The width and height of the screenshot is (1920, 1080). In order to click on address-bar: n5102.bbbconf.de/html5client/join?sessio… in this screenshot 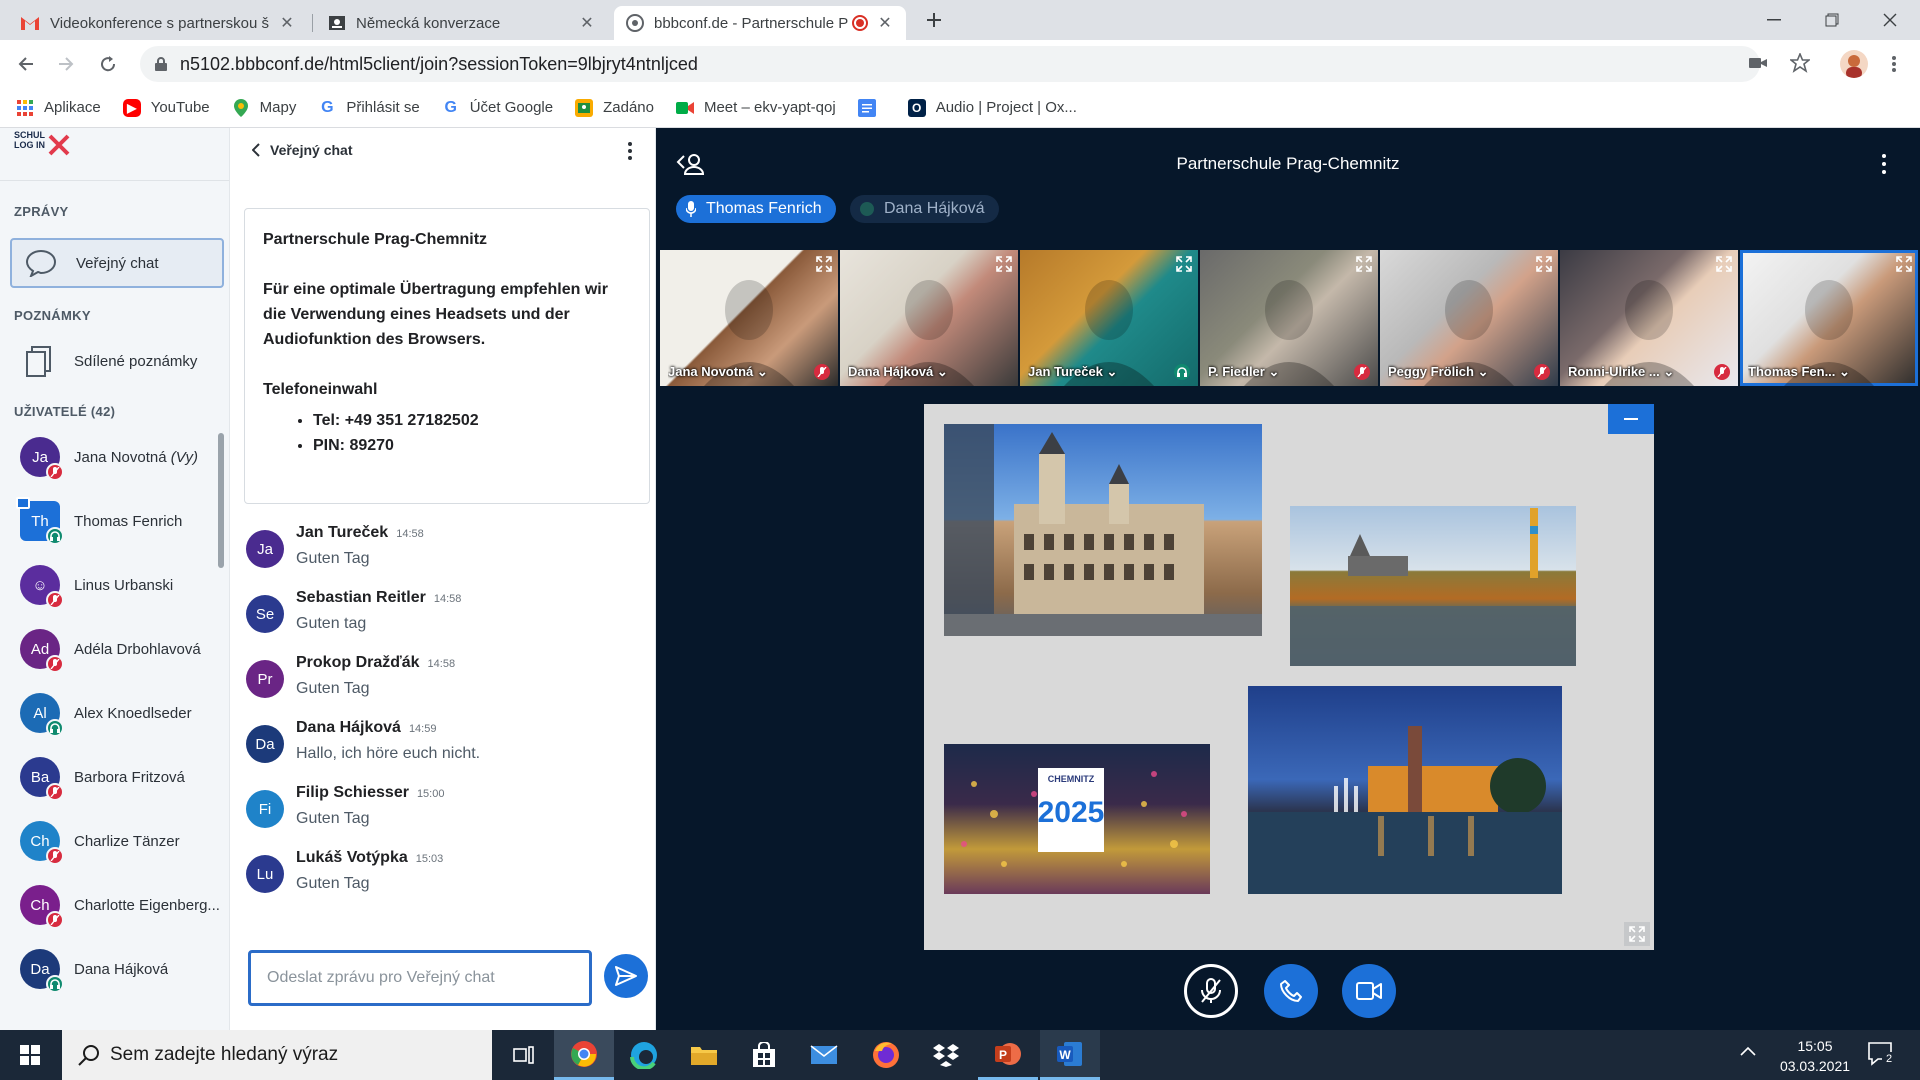, I will do `click(975, 64)`.